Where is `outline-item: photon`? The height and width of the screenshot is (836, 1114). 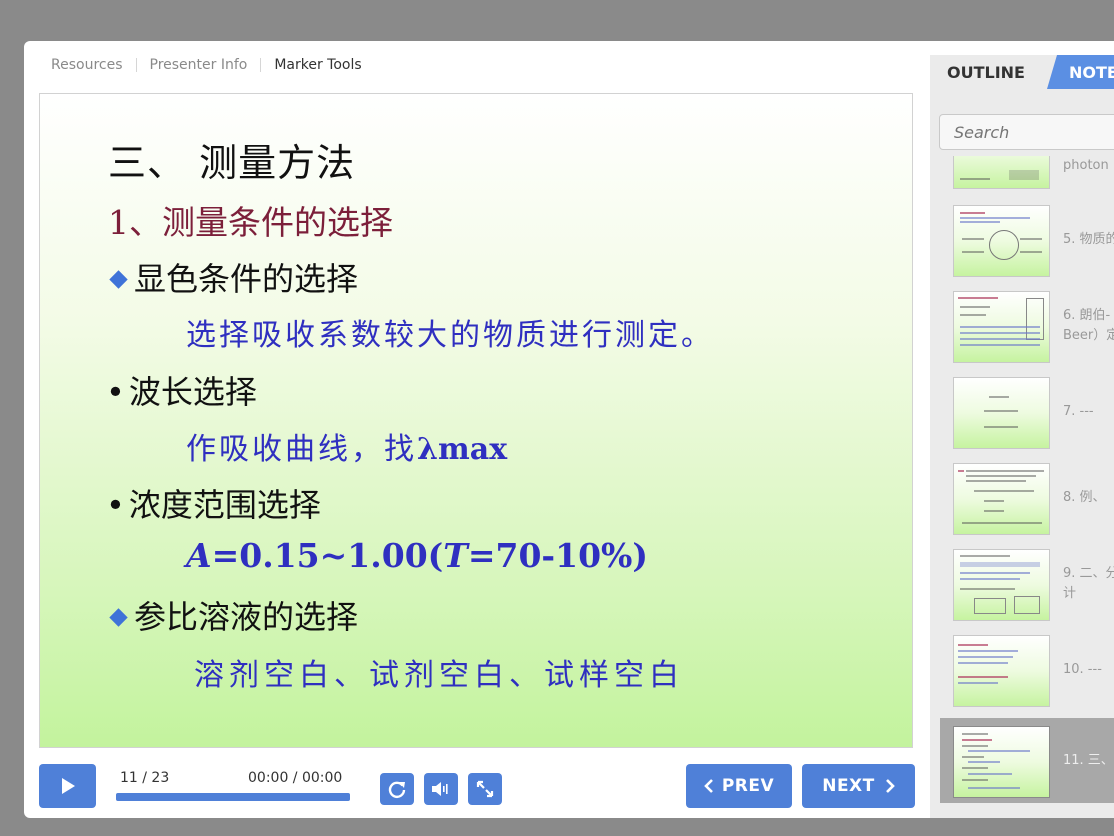
outline-item: photon is located at coordinates (1027, 177).